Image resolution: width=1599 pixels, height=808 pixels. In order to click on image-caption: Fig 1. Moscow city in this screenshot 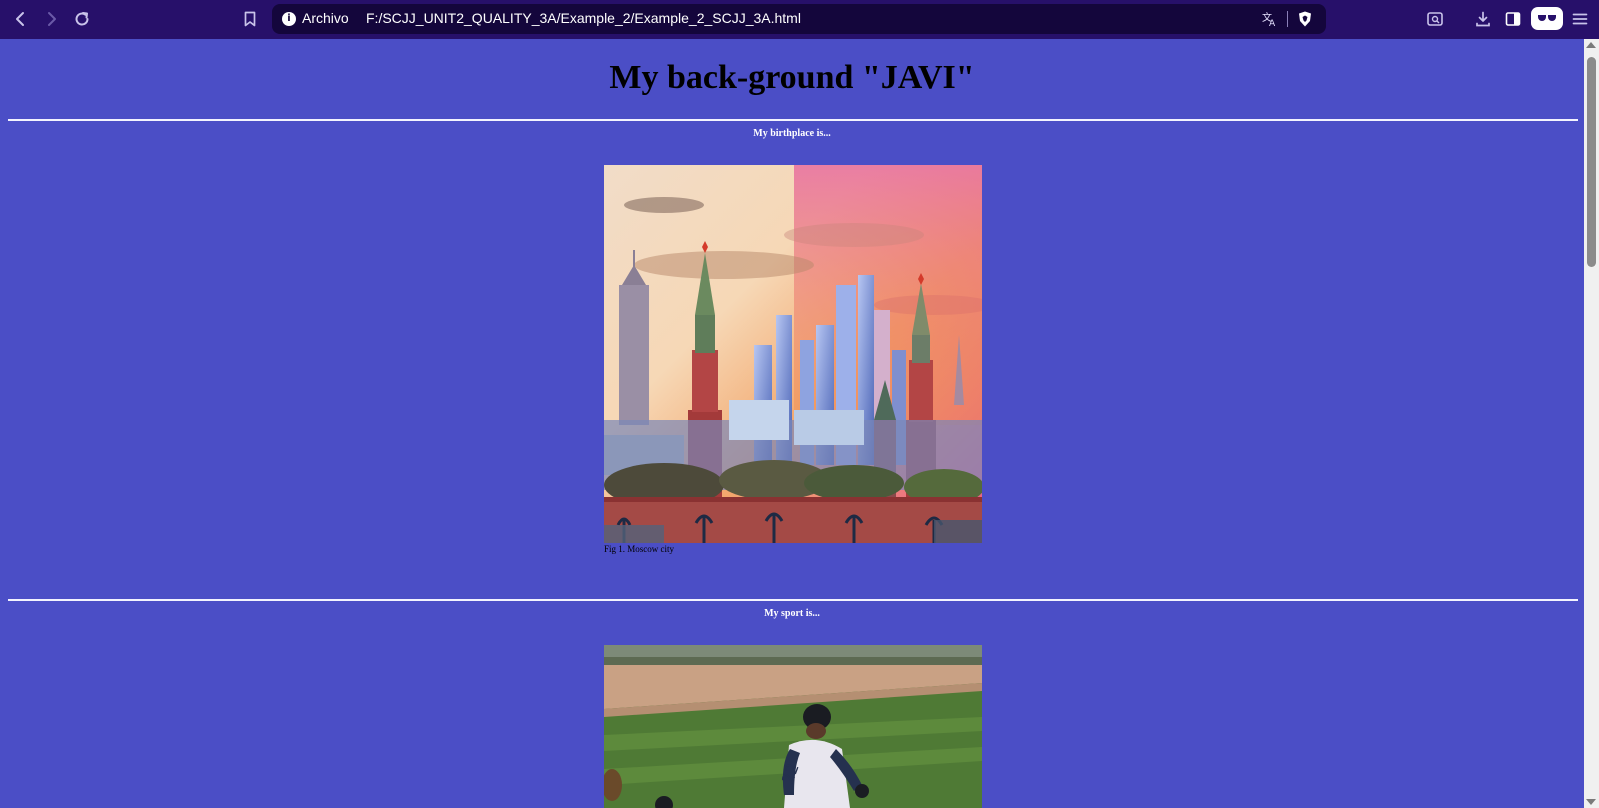, I will do `click(639, 549)`.